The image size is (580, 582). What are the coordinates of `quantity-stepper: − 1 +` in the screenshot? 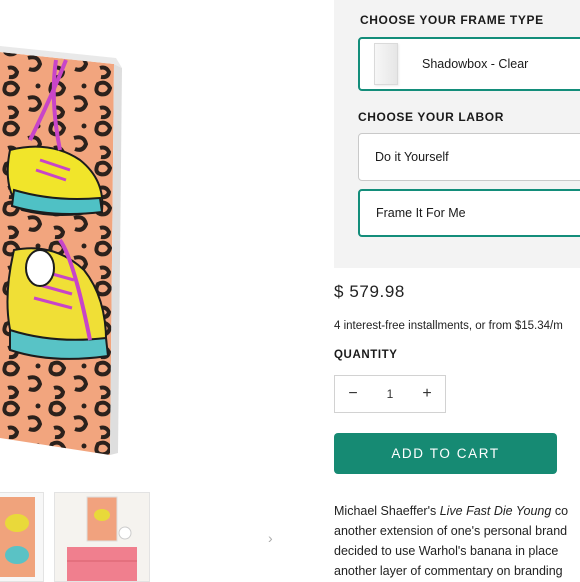 It's located at (390, 394).